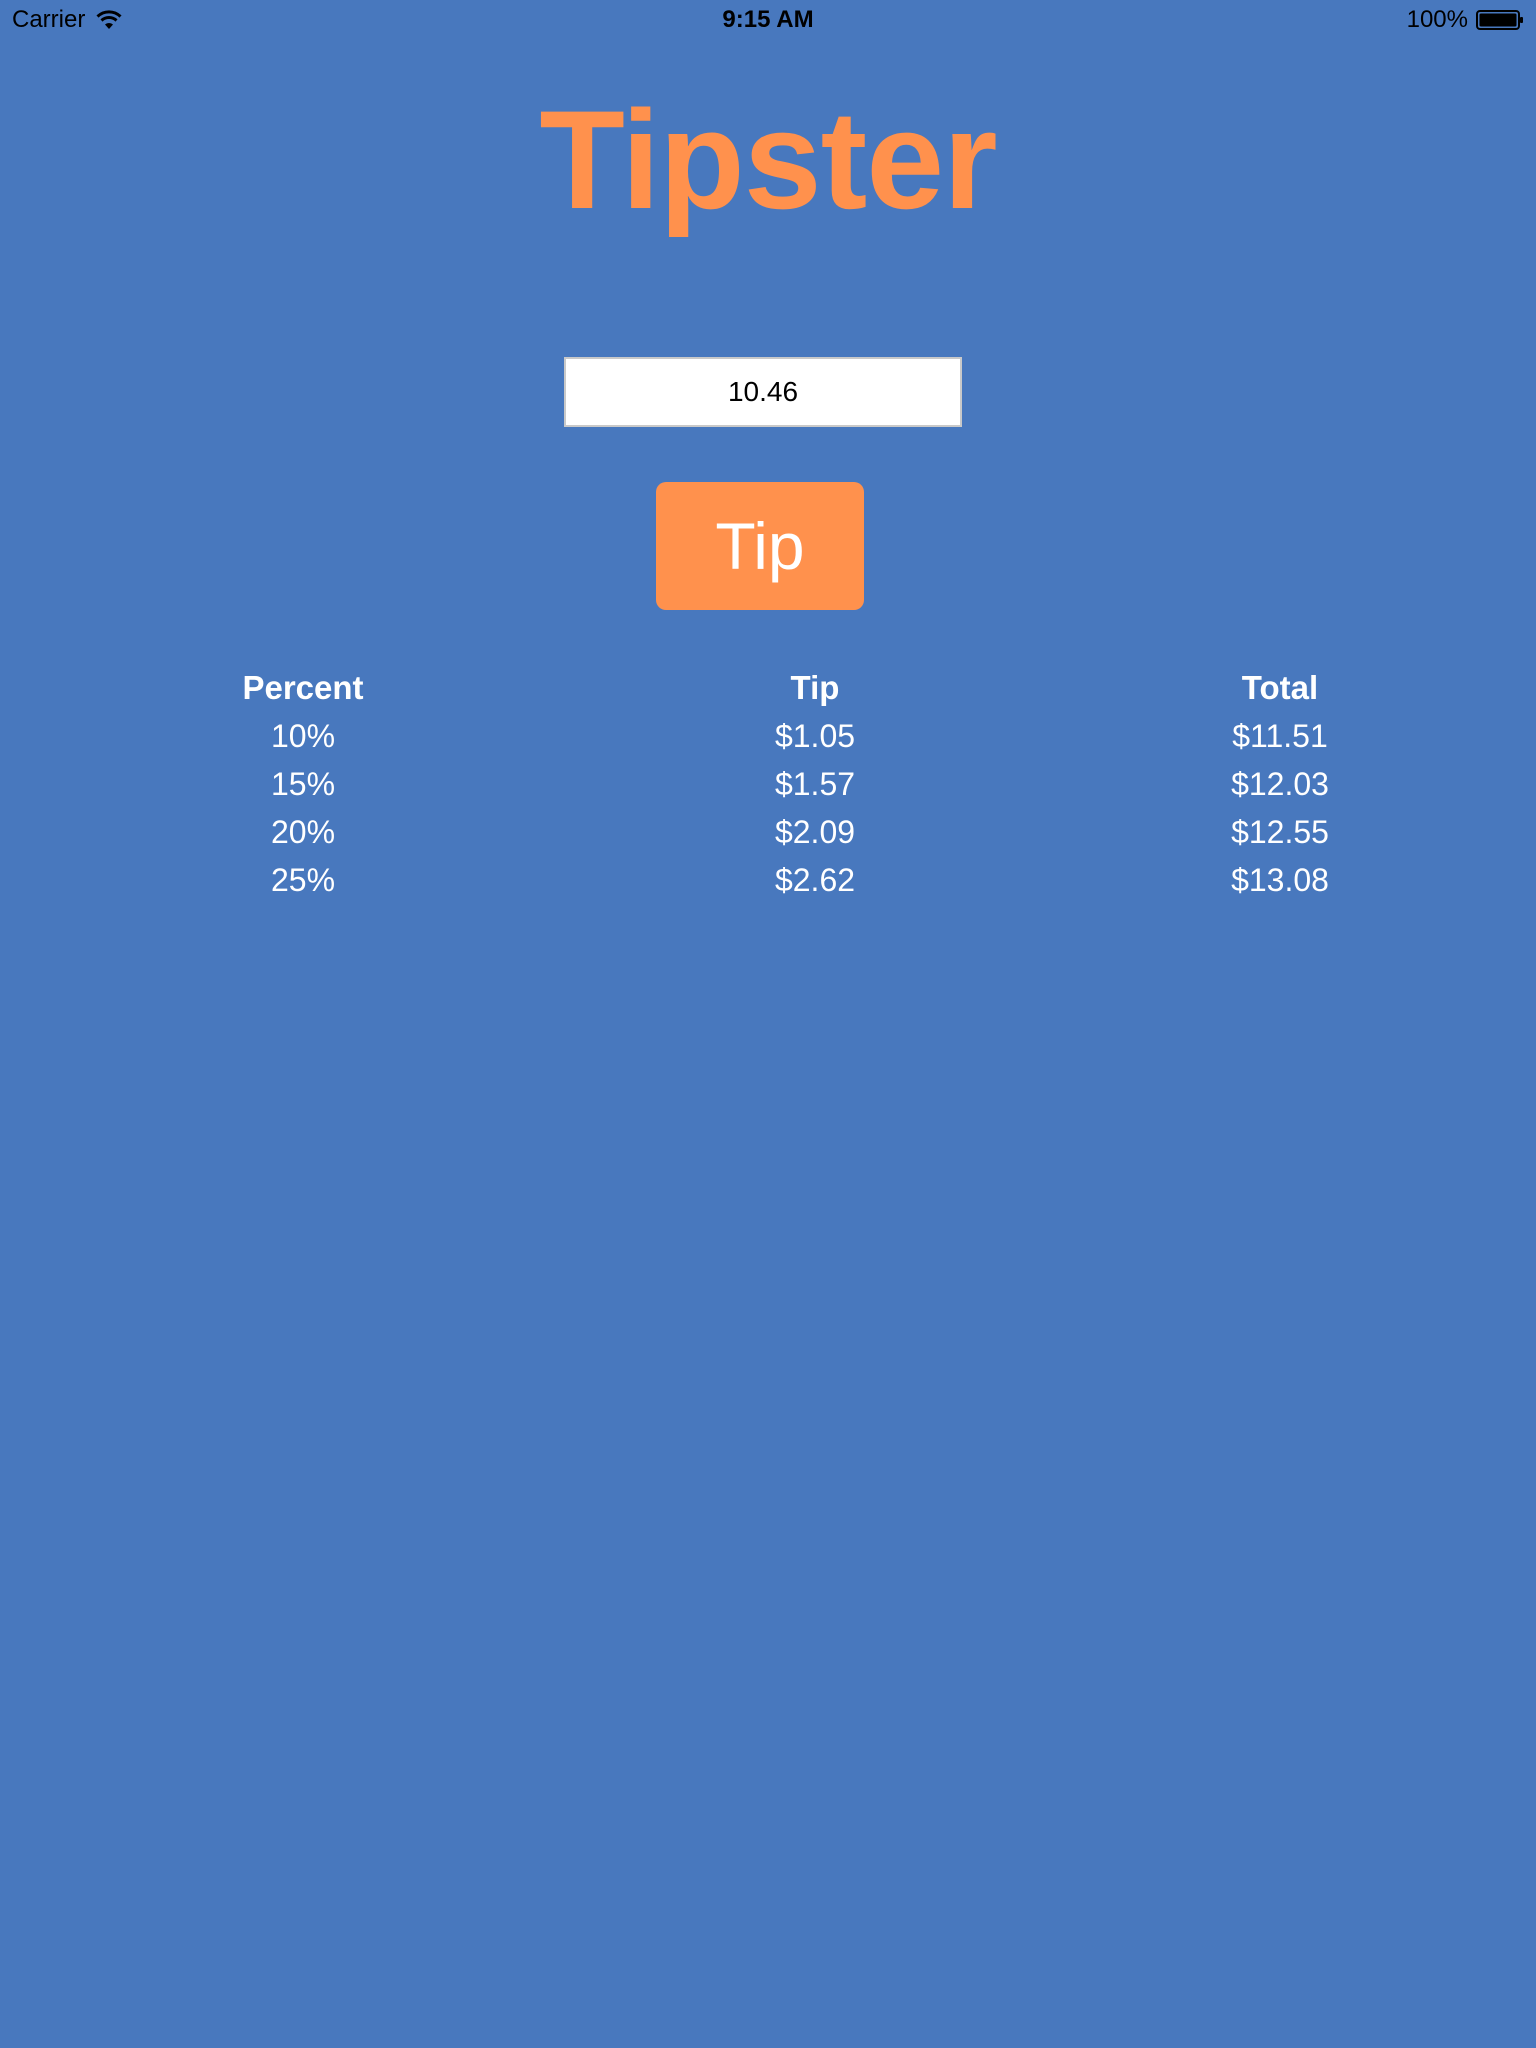  I want to click on total-cell: $12.03, so click(1280, 784).